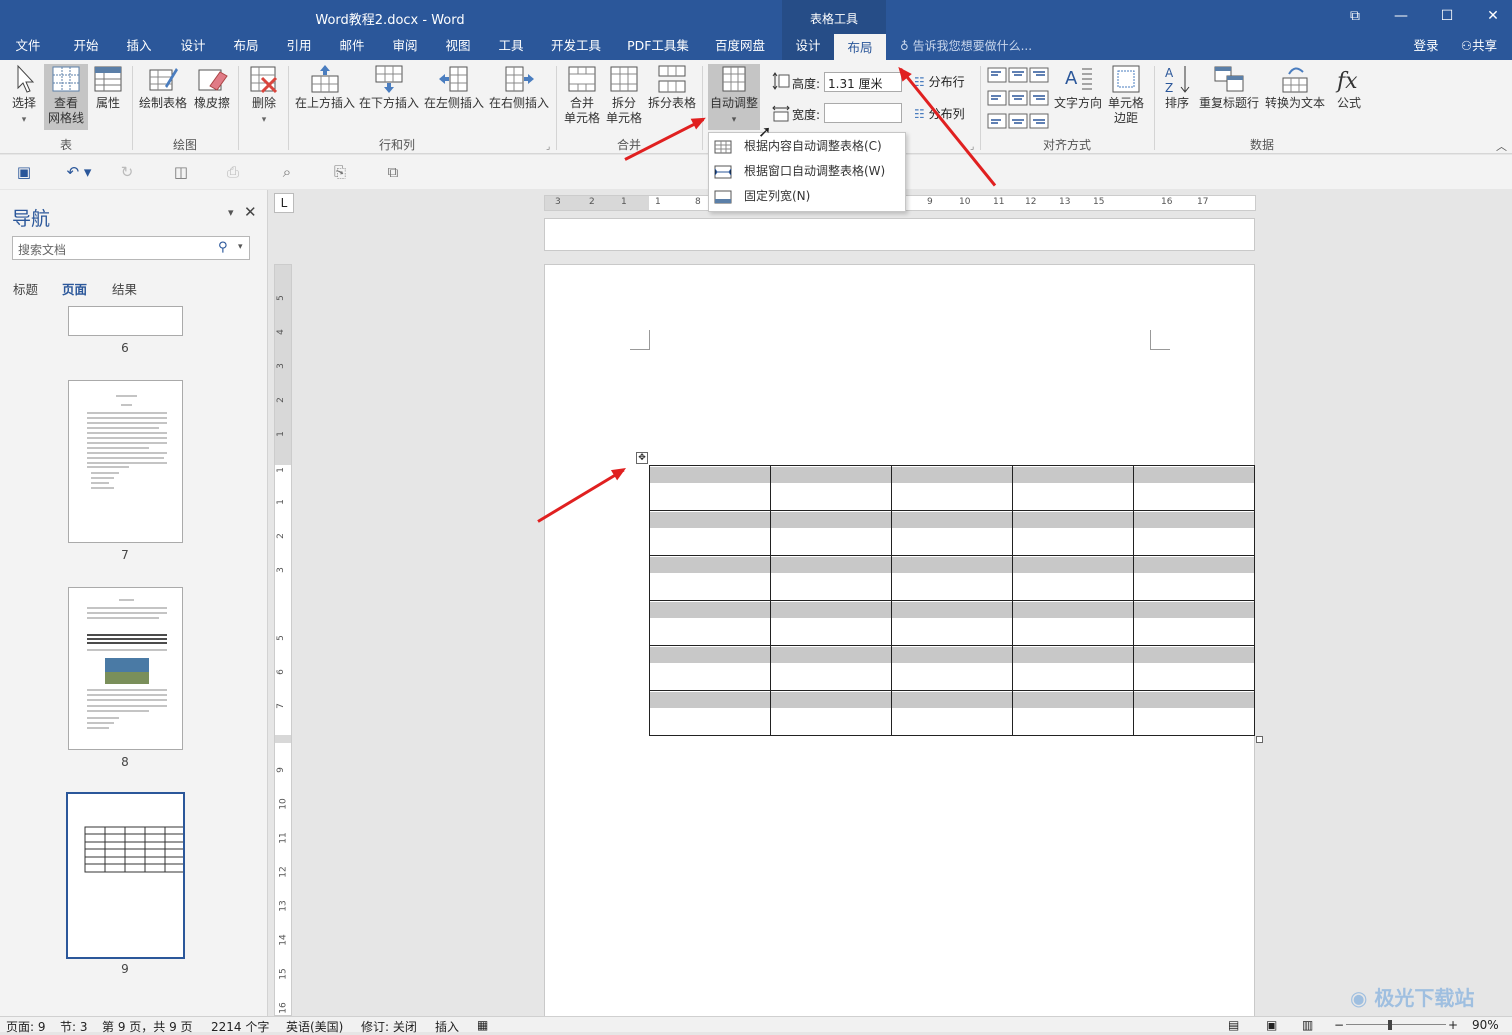 The height and width of the screenshot is (1035, 1512). Describe the element at coordinates (863, 113) in the screenshot. I see `width-input` at that location.